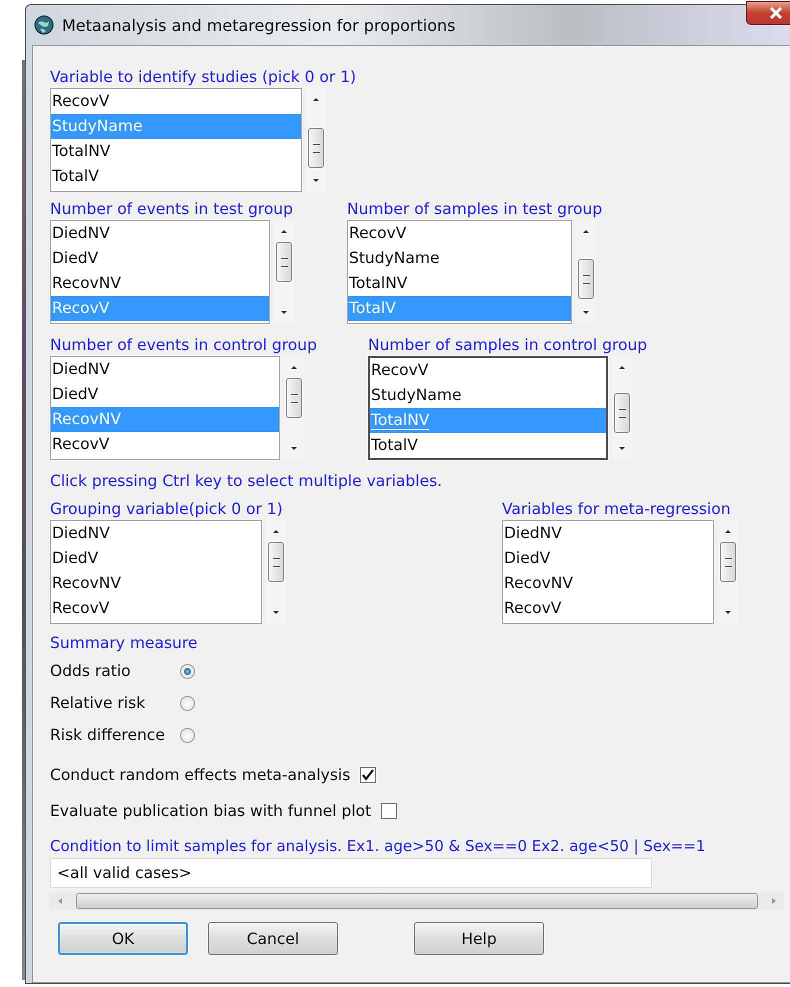 This screenshot has height=987, width=790. What do you see at coordinates (167, 509) in the screenshot?
I see `list-label: Grouping variable(pick 0 or 1)` at bounding box center [167, 509].